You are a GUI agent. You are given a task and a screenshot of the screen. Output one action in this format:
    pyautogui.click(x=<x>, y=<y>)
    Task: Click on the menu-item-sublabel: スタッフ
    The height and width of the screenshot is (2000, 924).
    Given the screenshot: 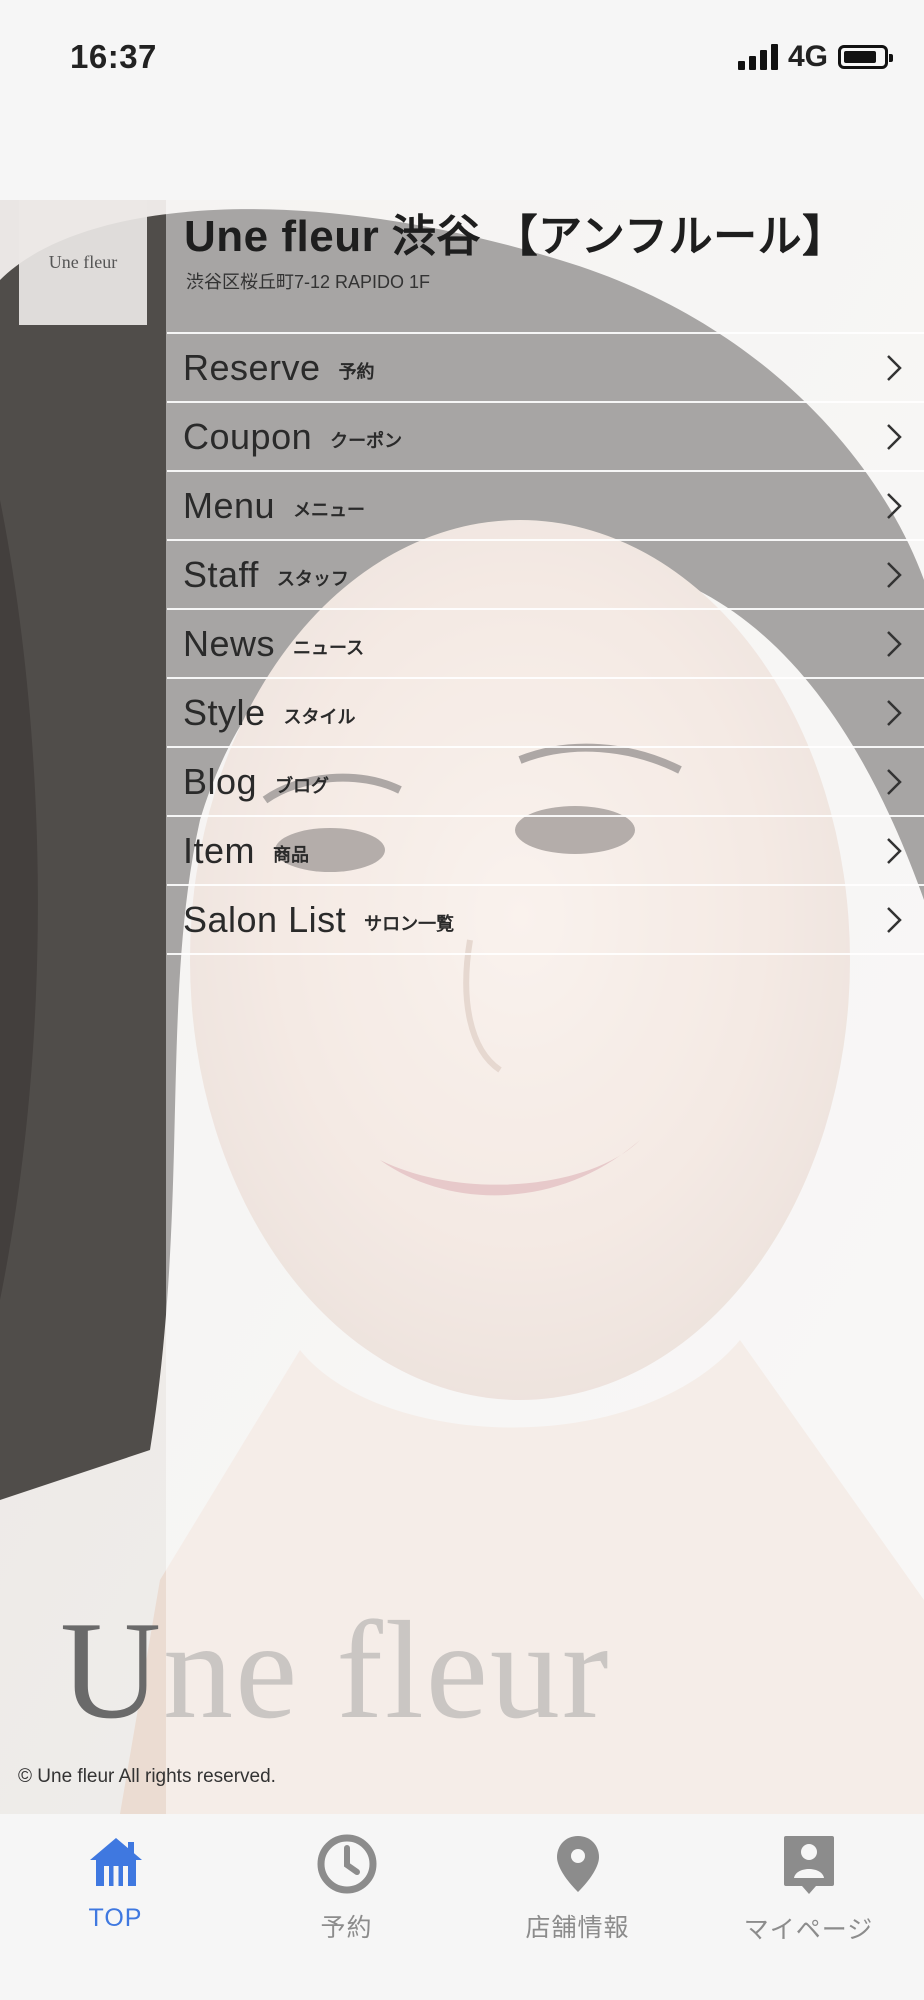 What is the action you would take?
    pyautogui.click(x=312, y=578)
    